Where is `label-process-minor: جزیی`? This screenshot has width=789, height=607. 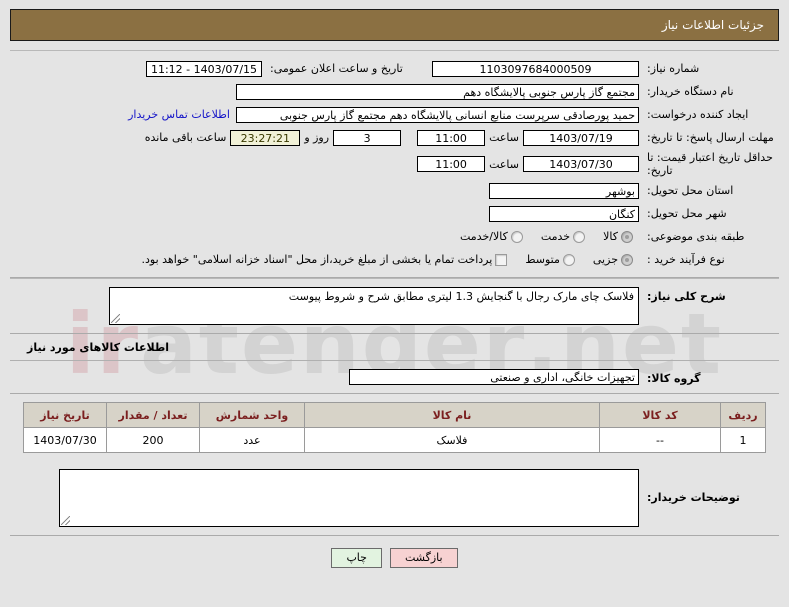
label-process-minor: جزیی is located at coordinates (605, 260).